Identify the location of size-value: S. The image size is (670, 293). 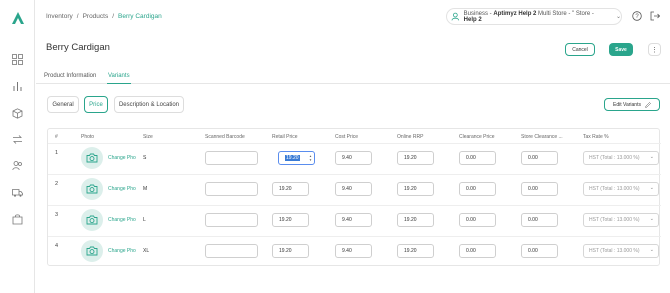
(145, 158).